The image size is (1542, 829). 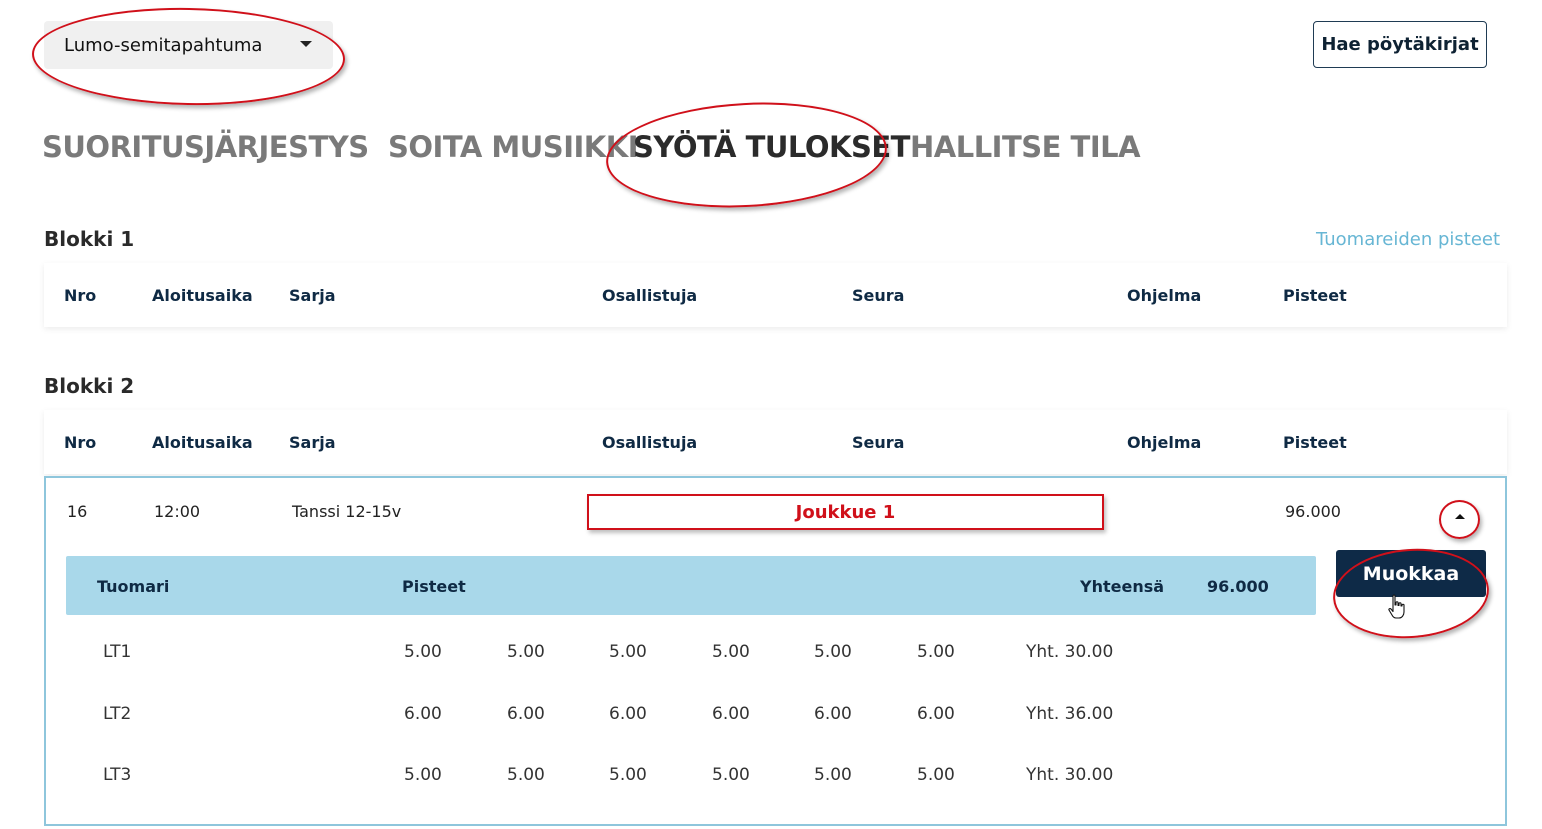 What do you see at coordinates (1238, 586) in the screenshot?
I see `total-value: 96.000` at bounding box center [1238, 586].